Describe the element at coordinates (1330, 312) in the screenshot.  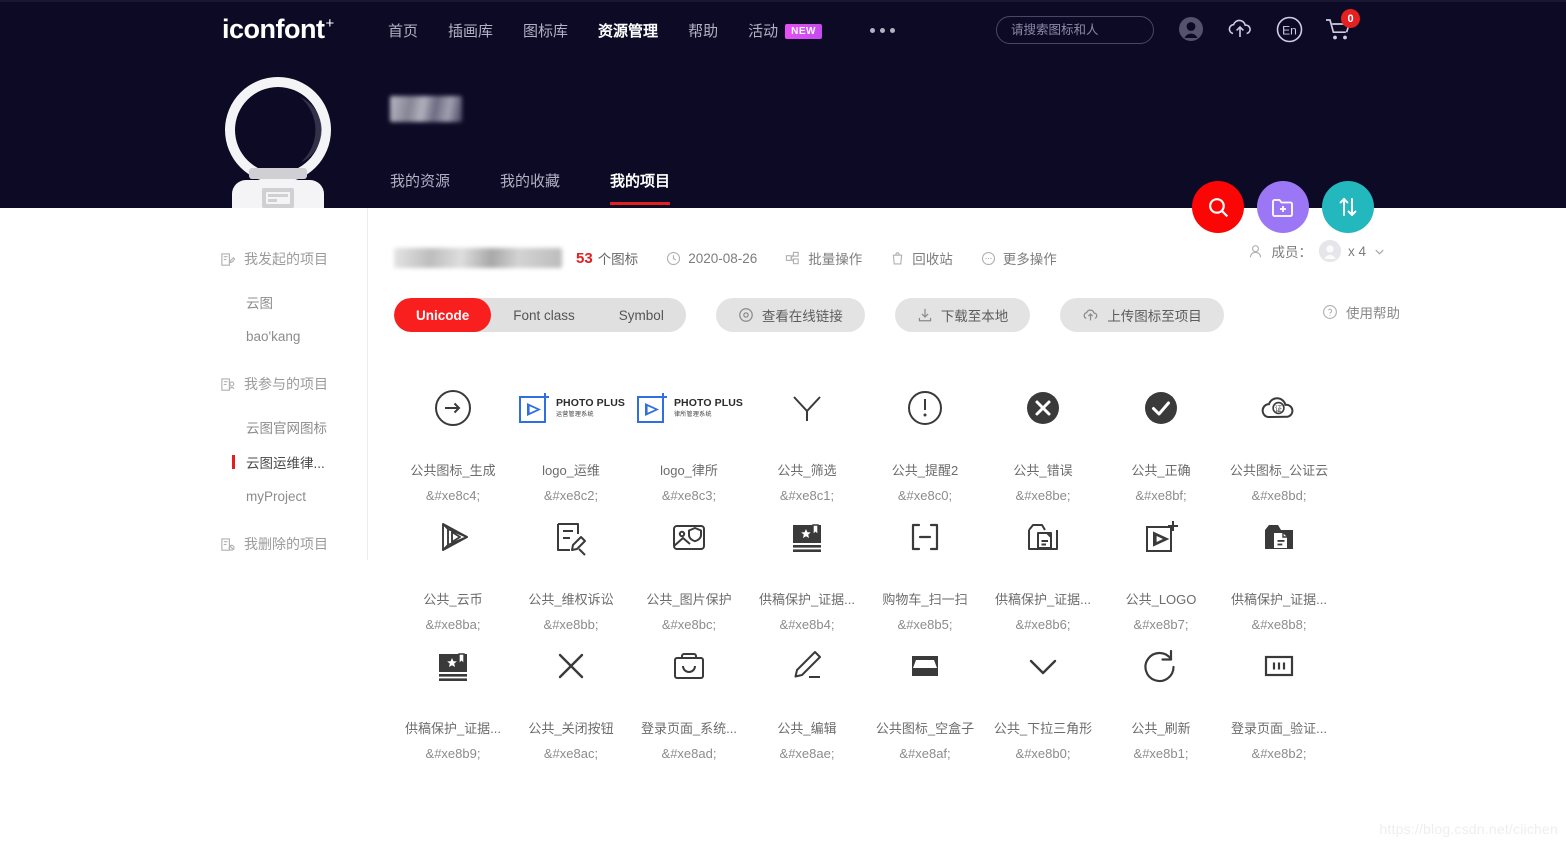
I see `question-circle-icon` at that location.